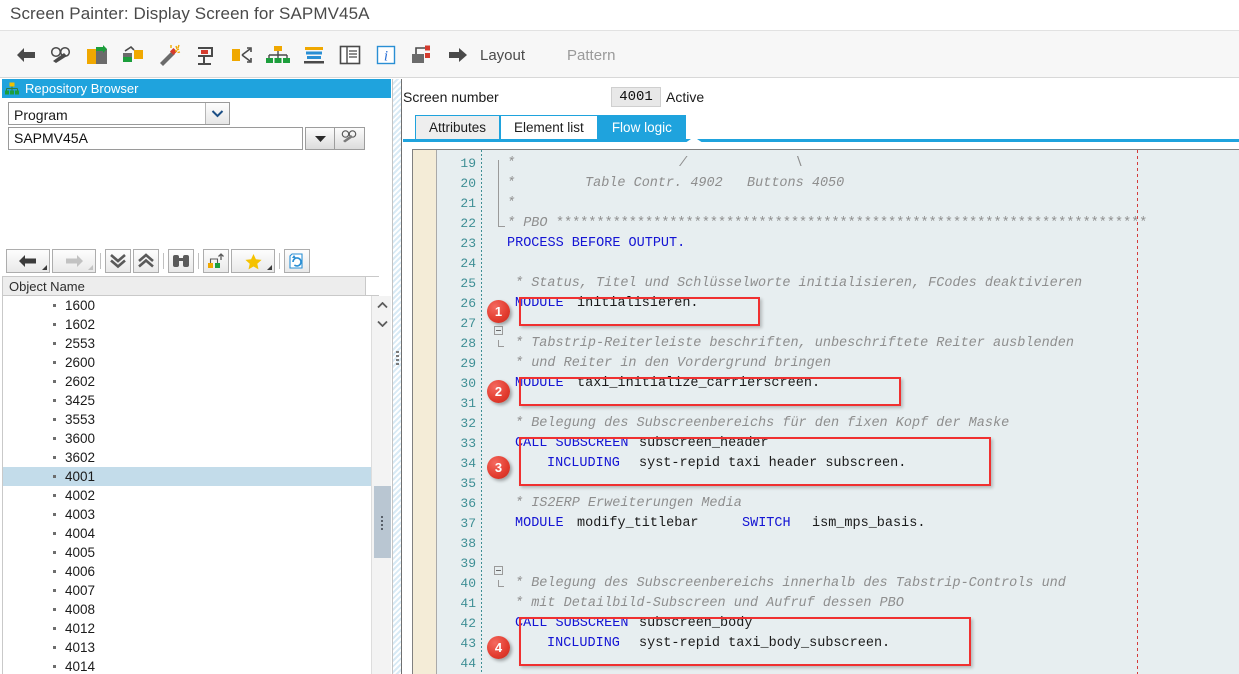 The image size is (1239, 674). I want to click on scroll-down-icon, so click(382, 323).